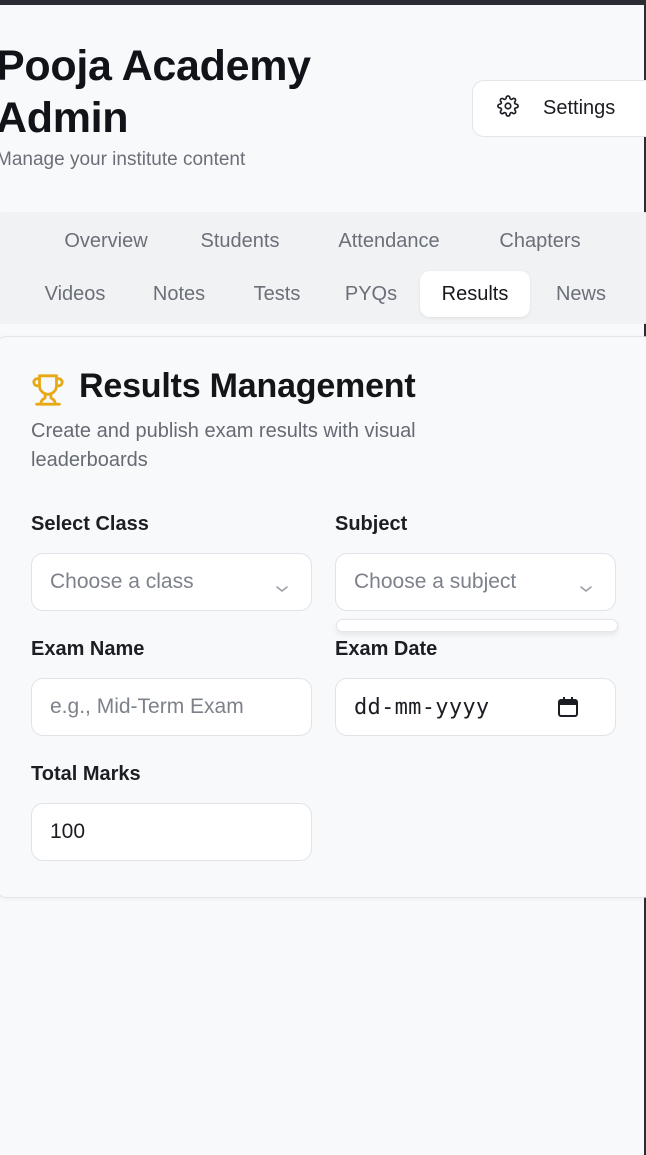 This screenshot has width=646, height=1155. Describe the element at coordinates (371, 294) in the screenshot. I see `tab-pyqs: PYQs` at that location.